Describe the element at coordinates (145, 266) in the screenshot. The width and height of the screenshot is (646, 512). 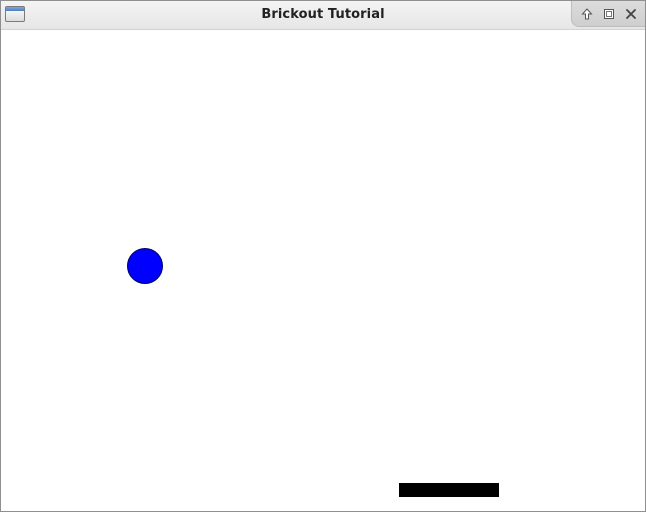
I see `ball` at that location.